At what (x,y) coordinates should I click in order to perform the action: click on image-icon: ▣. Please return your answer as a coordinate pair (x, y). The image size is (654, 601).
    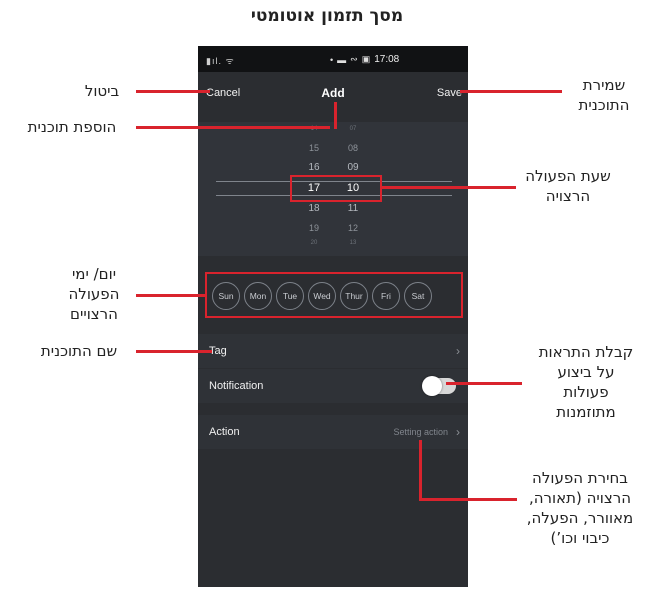
    Looking at the image, I should click on (366, 59).